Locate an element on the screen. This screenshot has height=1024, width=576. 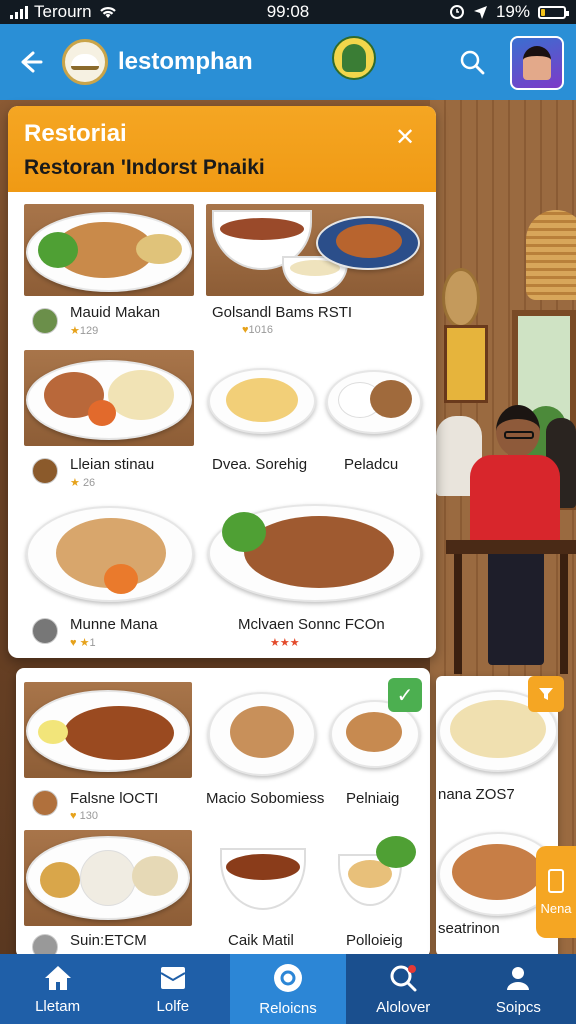
bottom-nav: Lletam Lolfe Reloicns Alolover Soipcs is located at coordinates (288, 989).